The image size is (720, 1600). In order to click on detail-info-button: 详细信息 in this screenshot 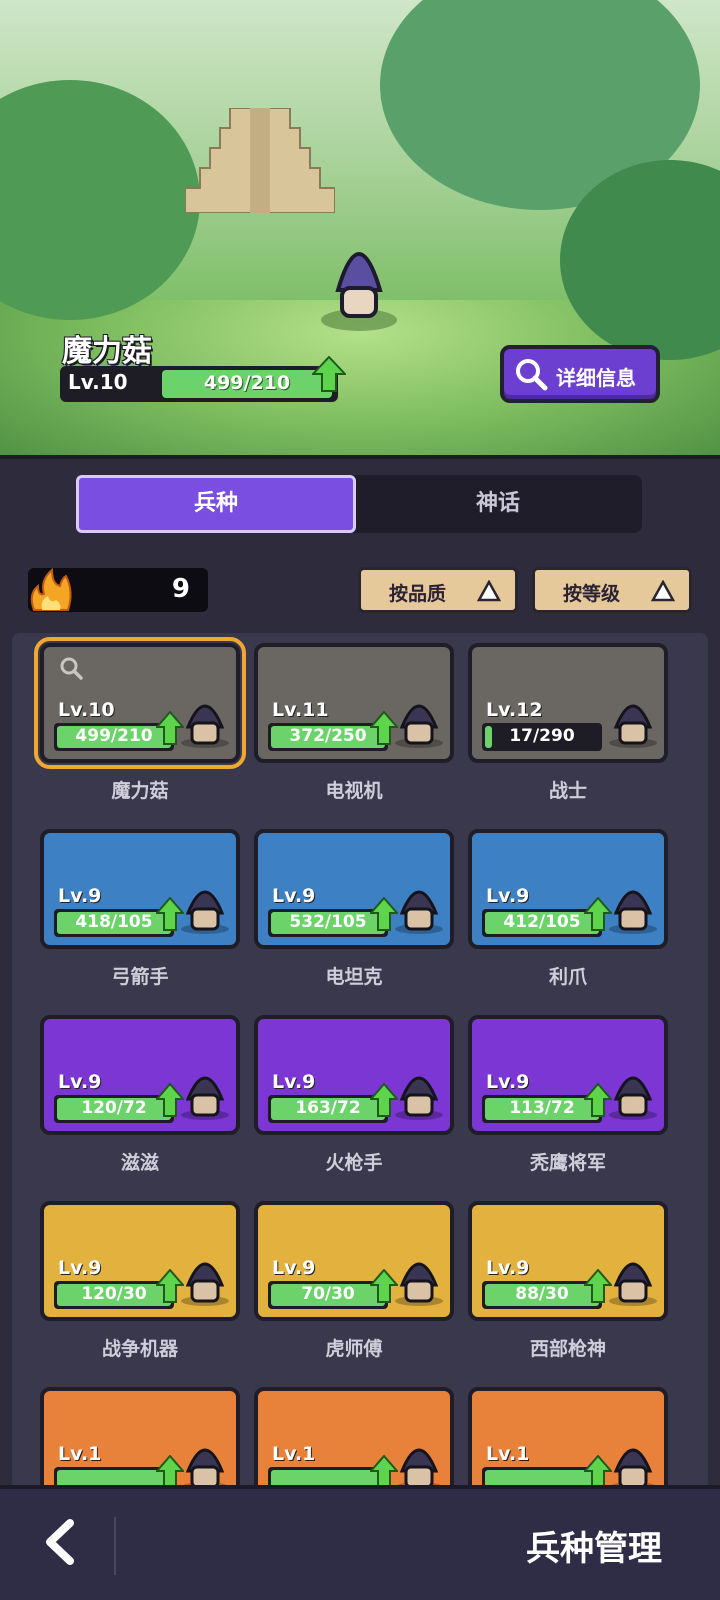, I will do `click(580, 374)`.